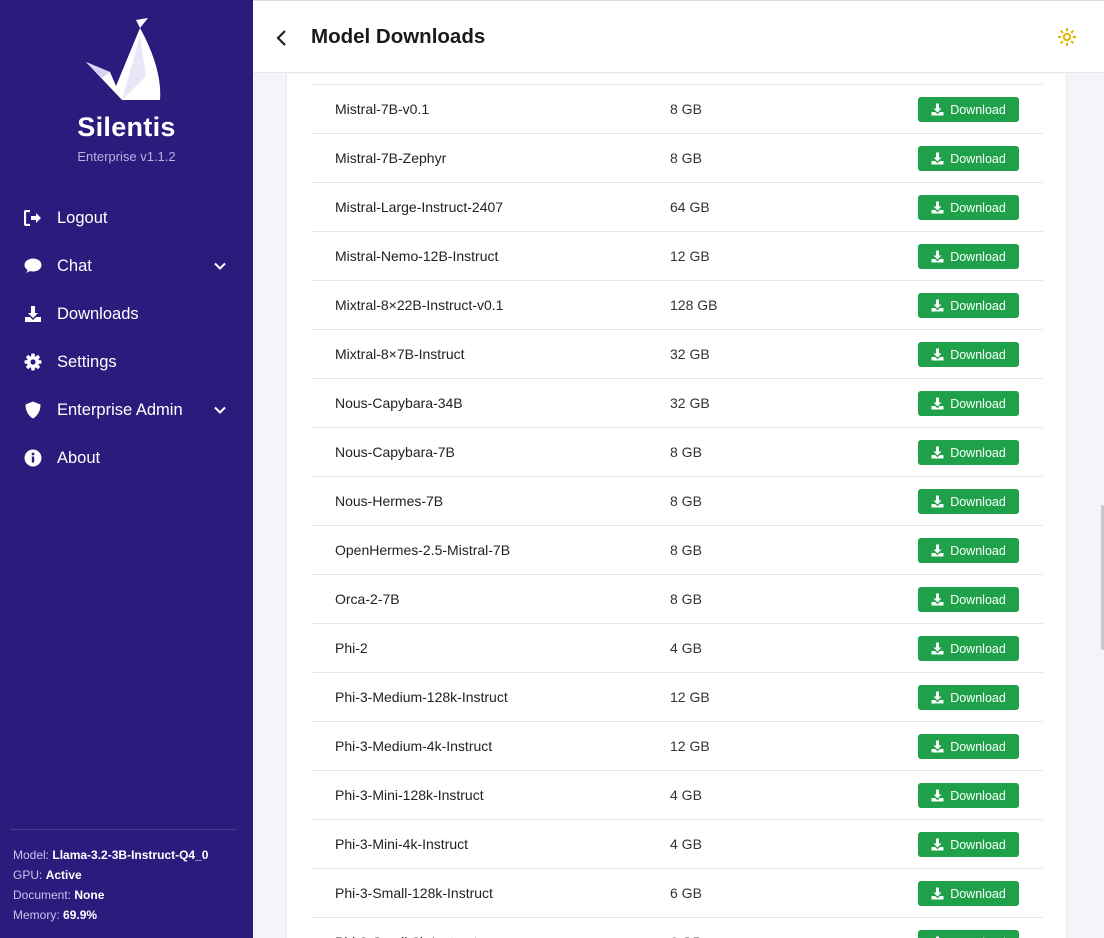  Describe the element at coordinates (398, 36) in the screenshot. I see `page-title: Model Downloads` at that location.